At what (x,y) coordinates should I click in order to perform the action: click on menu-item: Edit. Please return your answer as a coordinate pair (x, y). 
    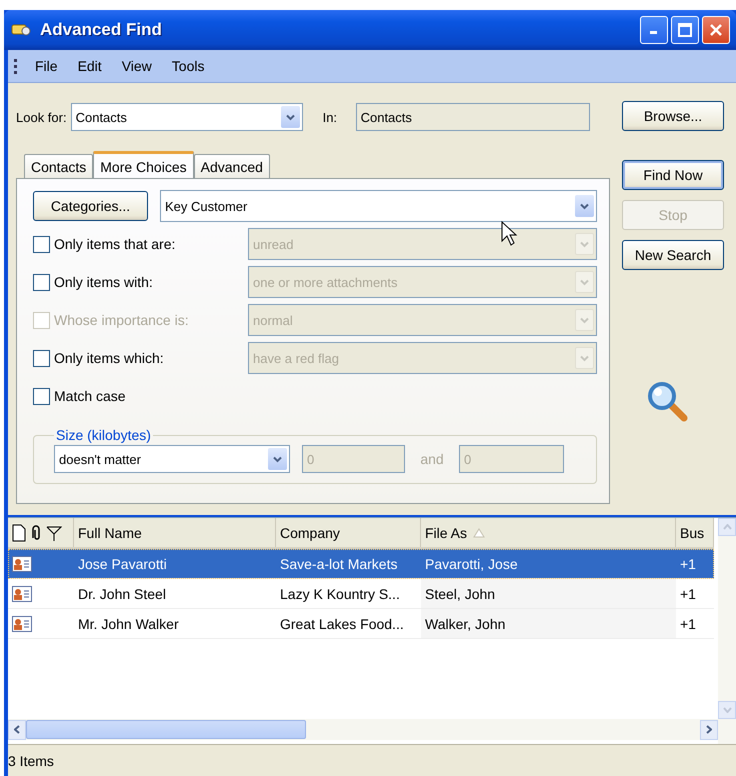
    Looking at the image, I should click on (90, 66).